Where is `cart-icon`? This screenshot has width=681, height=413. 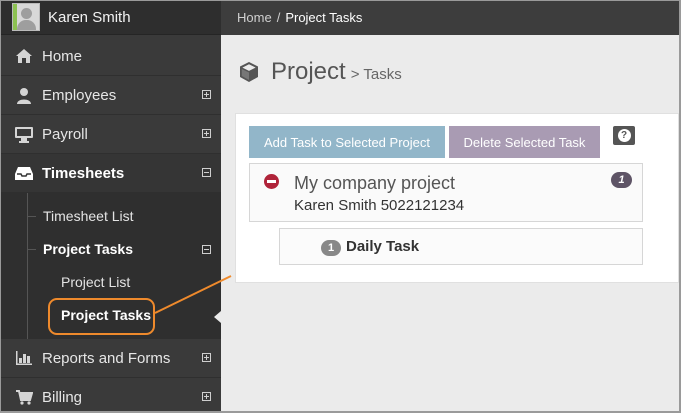
cart-icon is located at coordinates (24, 397).